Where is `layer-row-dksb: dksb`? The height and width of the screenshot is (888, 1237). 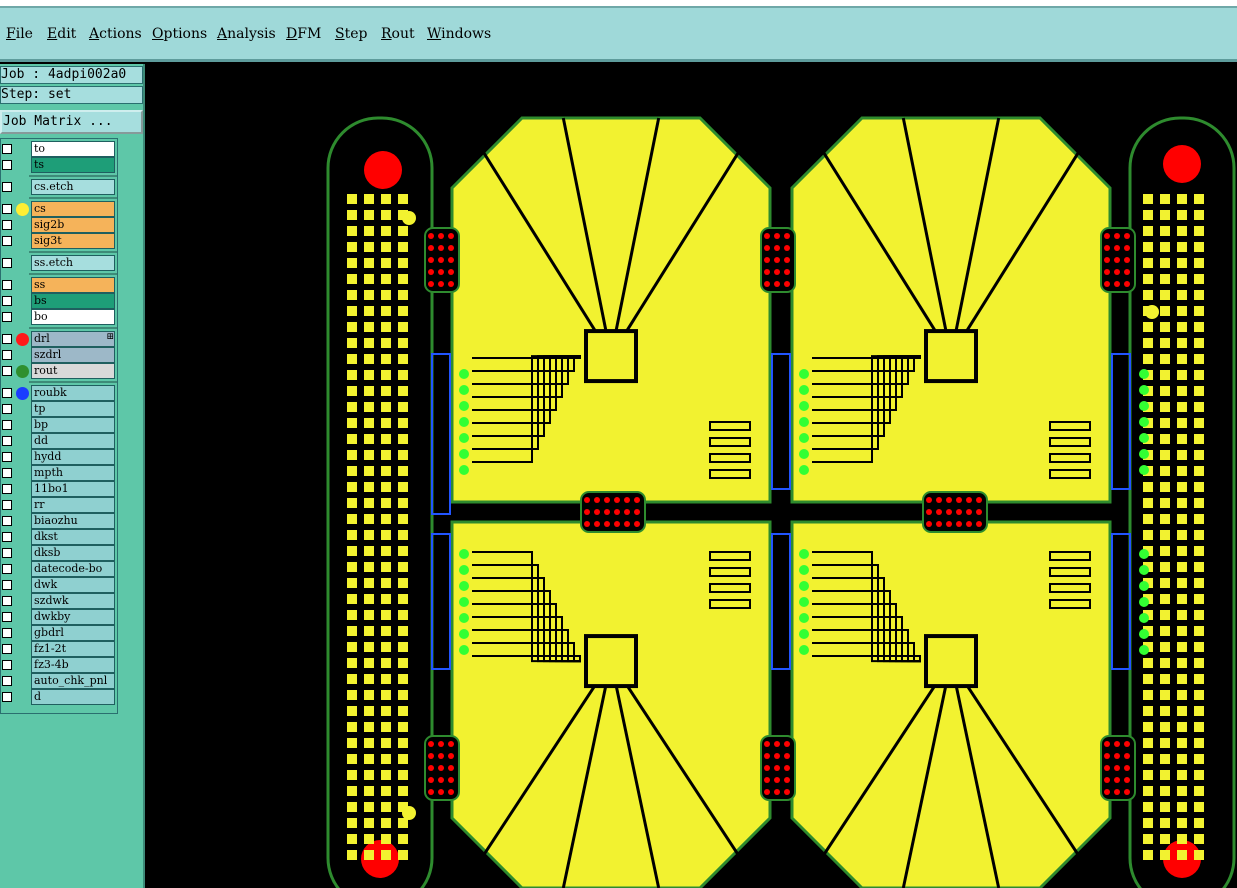 layer-row-dksb: dksb is located at coordinates (59, 553).